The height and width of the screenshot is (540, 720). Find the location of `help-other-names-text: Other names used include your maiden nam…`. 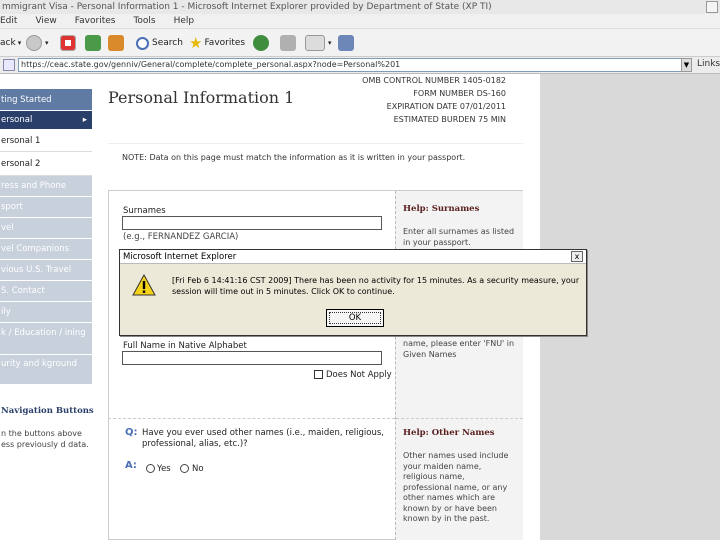

help-other-names-text: Other names used include your maiden nam… is located at coordinates (456, 487).